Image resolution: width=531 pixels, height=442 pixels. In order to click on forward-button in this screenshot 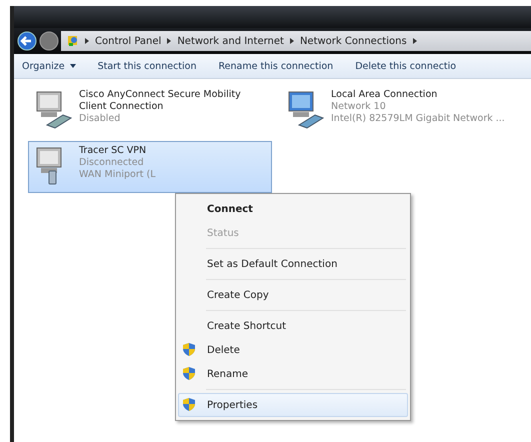, I will do `click(49, 41)`.